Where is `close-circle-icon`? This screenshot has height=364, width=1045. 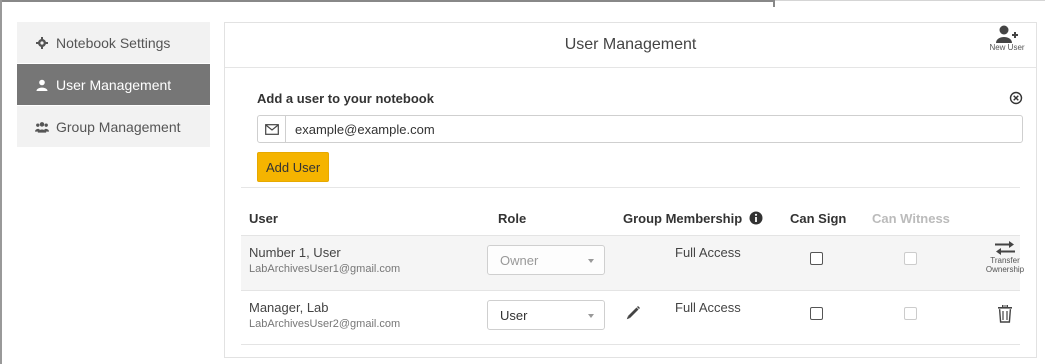
close-circle-icon is located at coordinates (1016, 98).